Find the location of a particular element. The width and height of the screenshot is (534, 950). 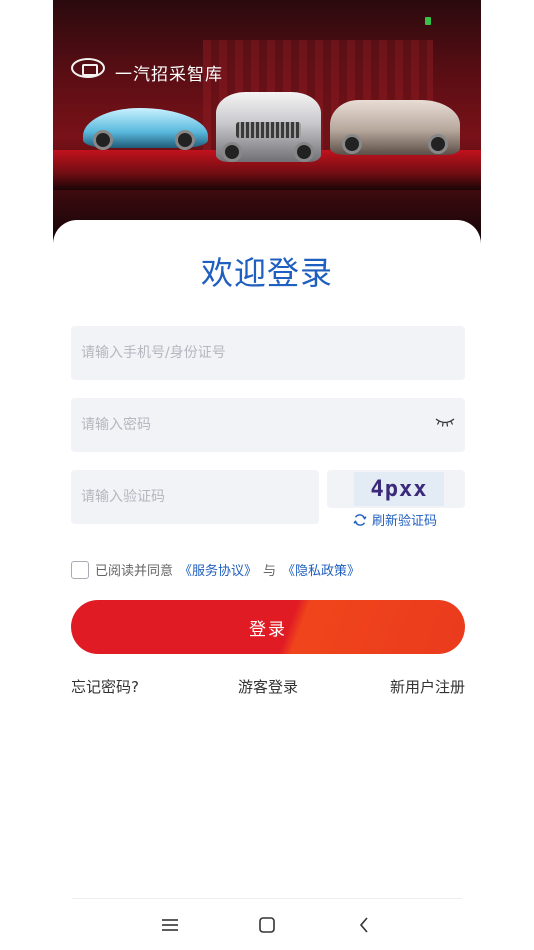

back-icon is located at coordinates (364, 925).